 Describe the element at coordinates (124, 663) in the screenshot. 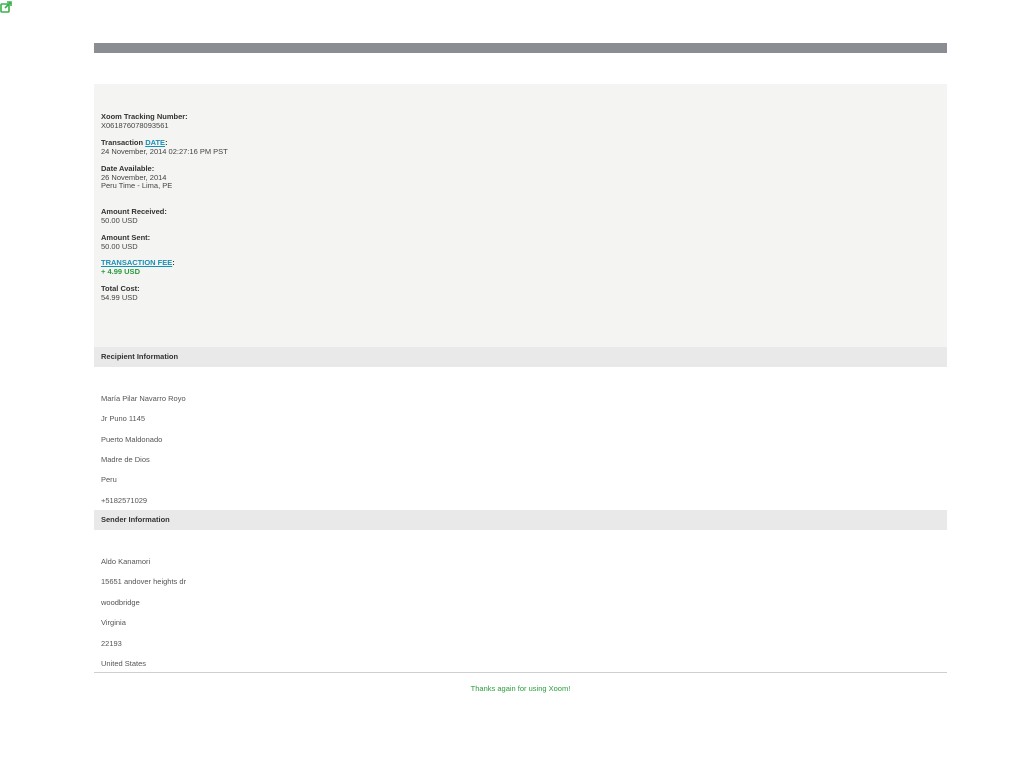

I see `sender-country: United States` at that location.